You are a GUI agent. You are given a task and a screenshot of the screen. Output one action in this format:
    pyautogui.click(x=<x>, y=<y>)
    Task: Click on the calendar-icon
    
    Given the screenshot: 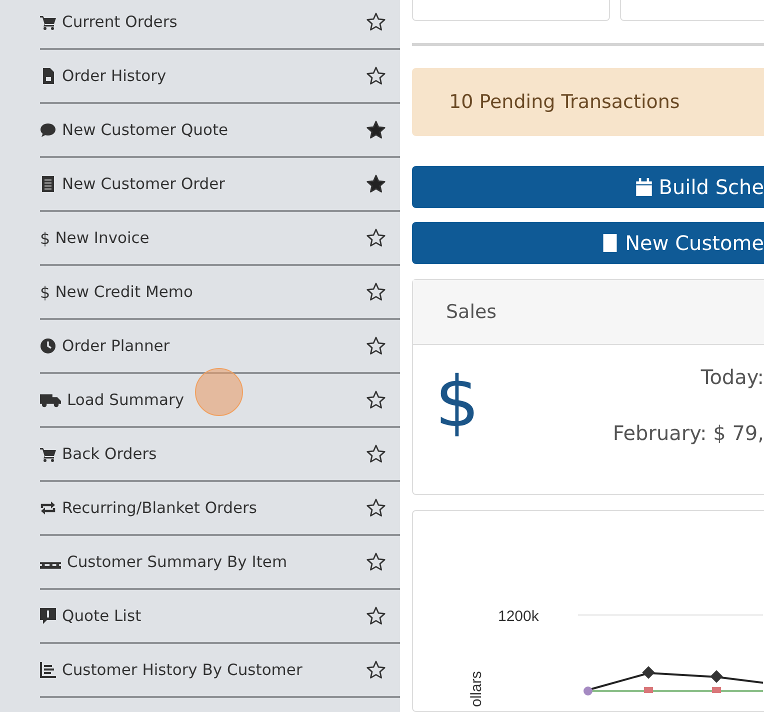 What is the action you would take?
    pyautogui.click(x=643, y=187)
    